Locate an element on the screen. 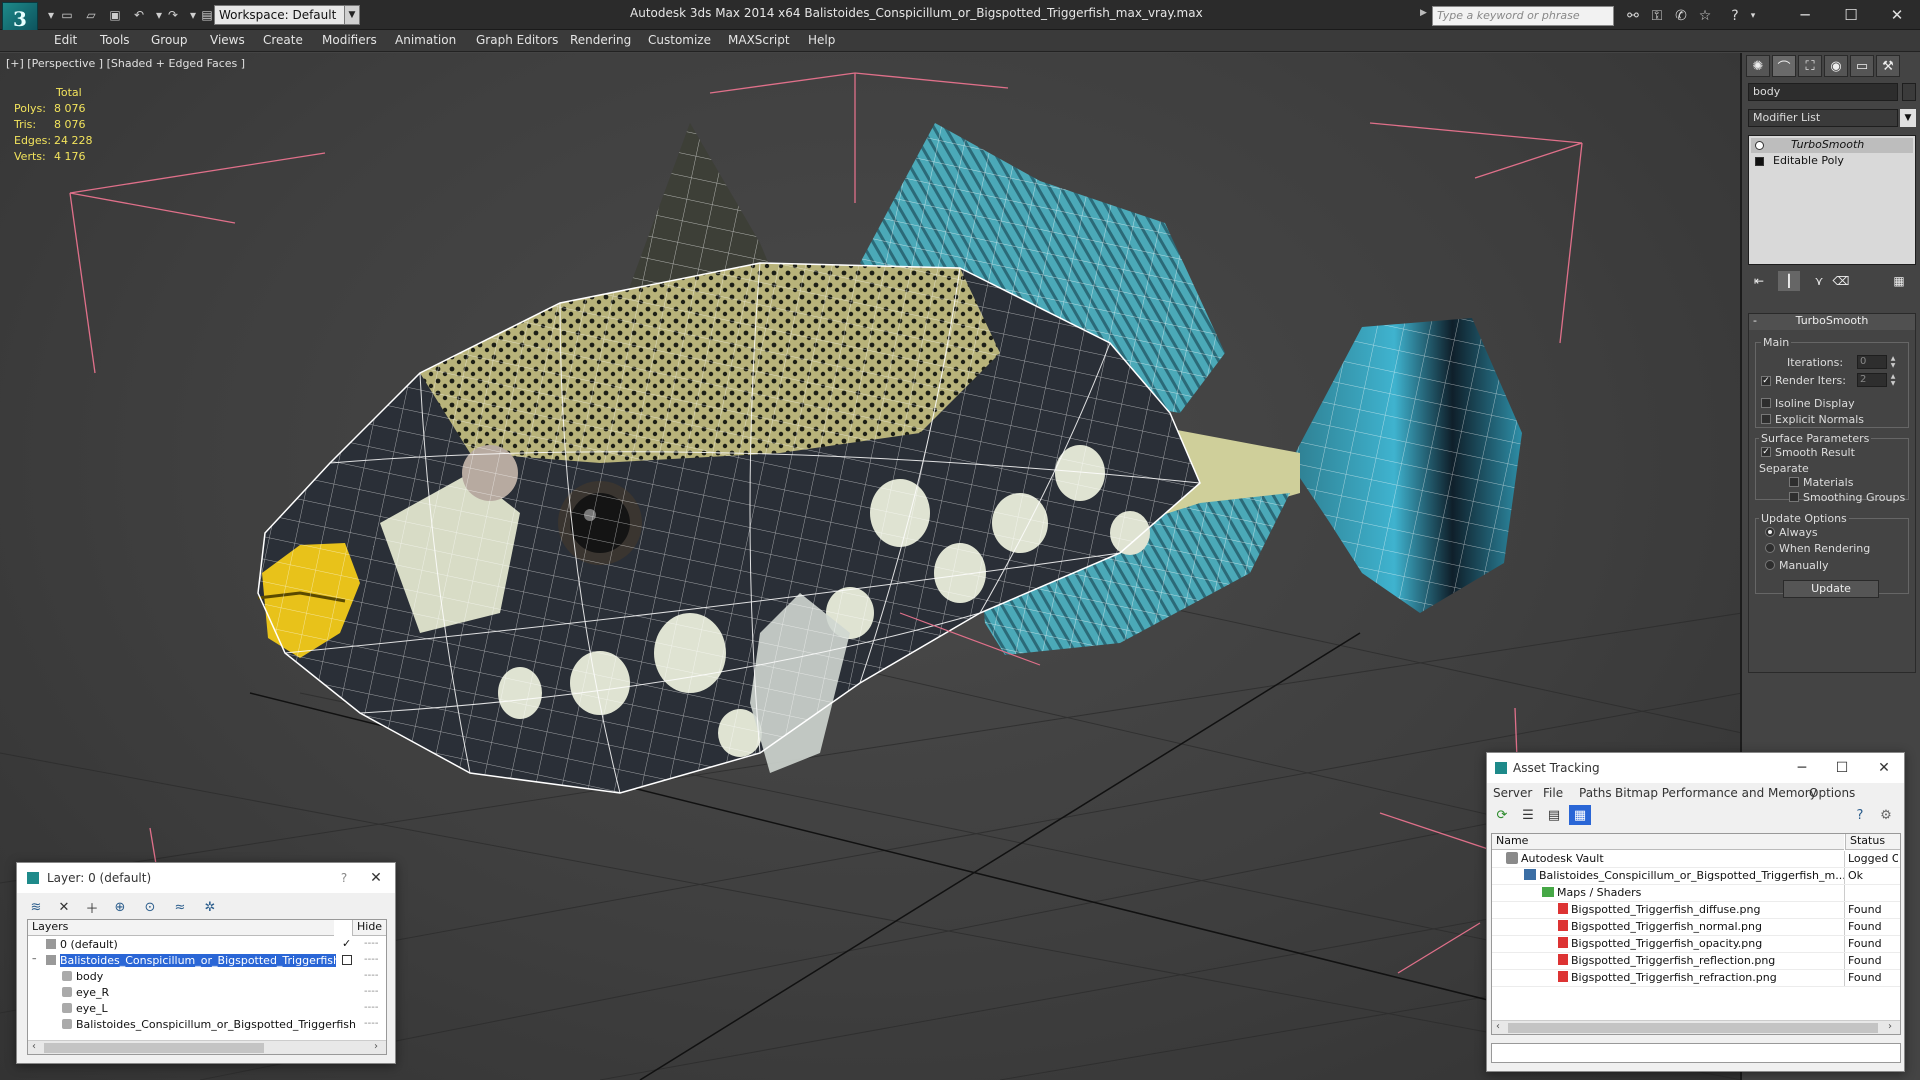  delete-icon: ✕ is located at coordinates (64, 907).